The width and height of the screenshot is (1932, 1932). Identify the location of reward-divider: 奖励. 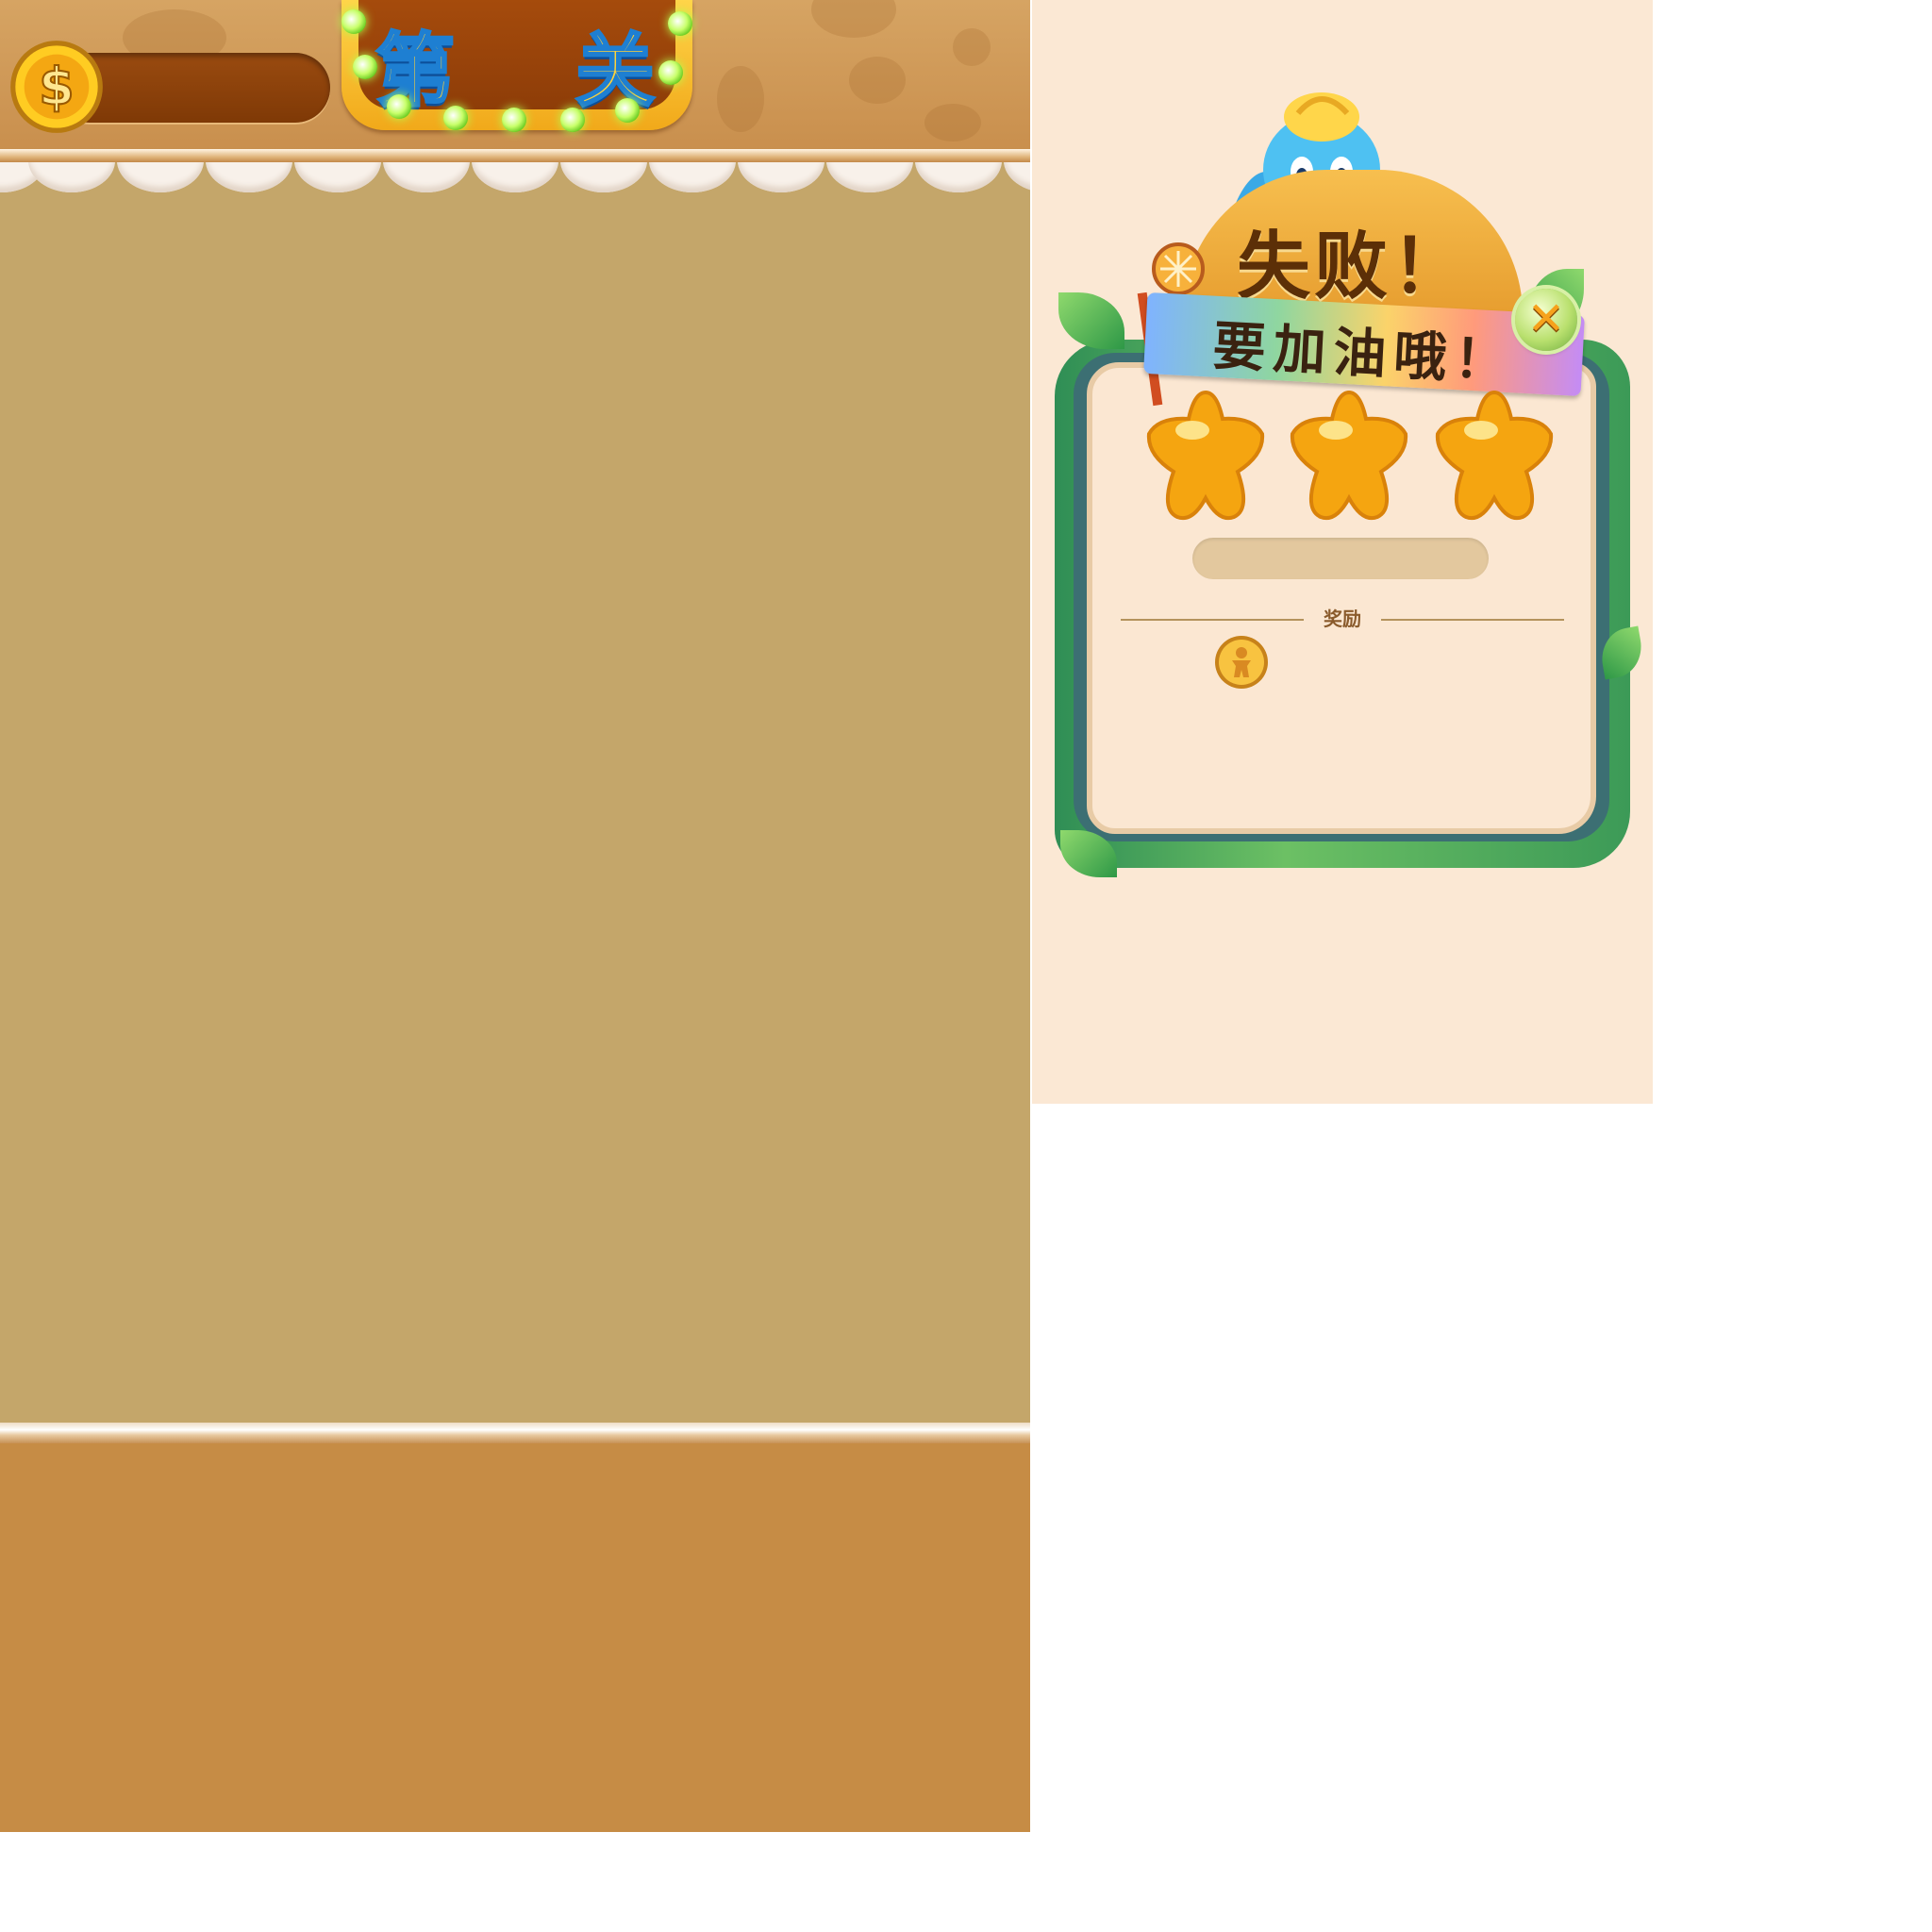
(1343, 620).